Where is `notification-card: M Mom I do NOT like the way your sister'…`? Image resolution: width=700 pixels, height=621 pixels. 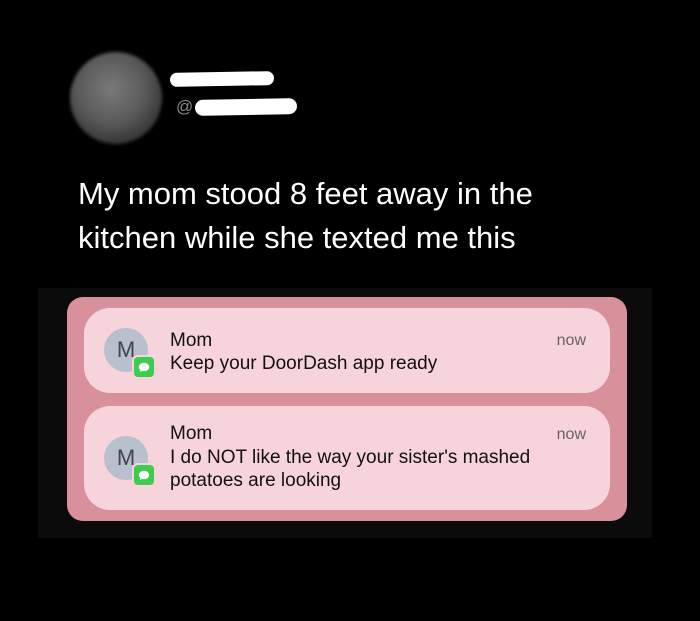
notification-card: M Mom I do NOT like the way your sister'… is located at coordinates (347, 458).